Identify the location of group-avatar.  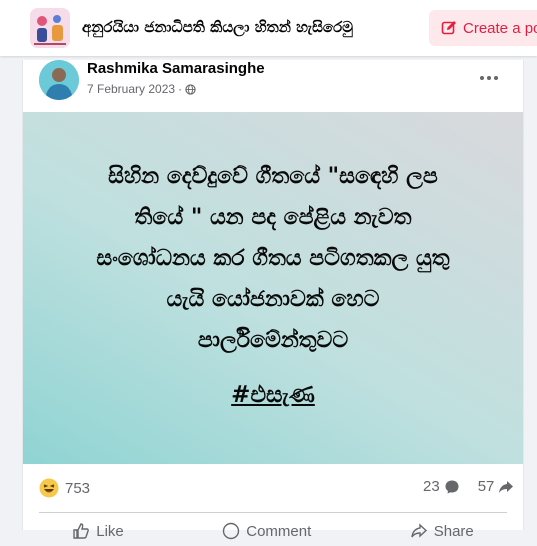
(50, 28).